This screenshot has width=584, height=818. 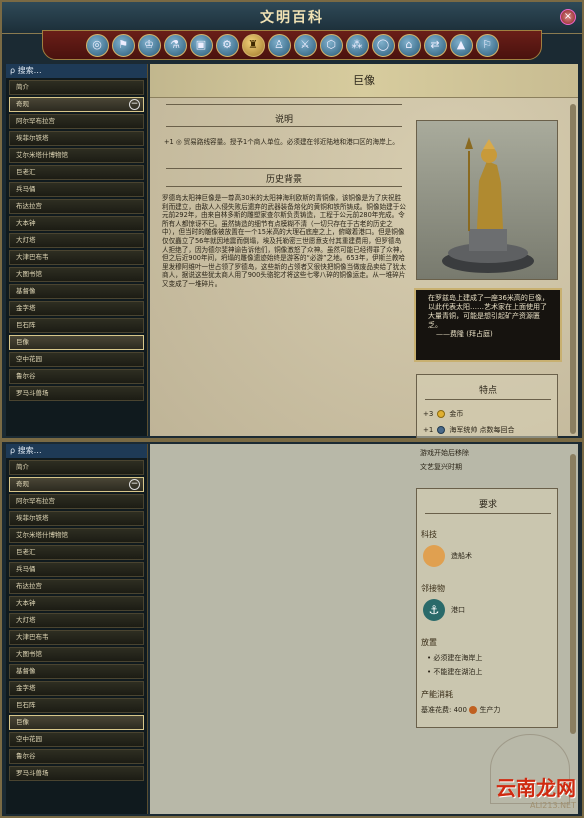 I want to click on tech-item: 造船术, so click(x=461, y=556).